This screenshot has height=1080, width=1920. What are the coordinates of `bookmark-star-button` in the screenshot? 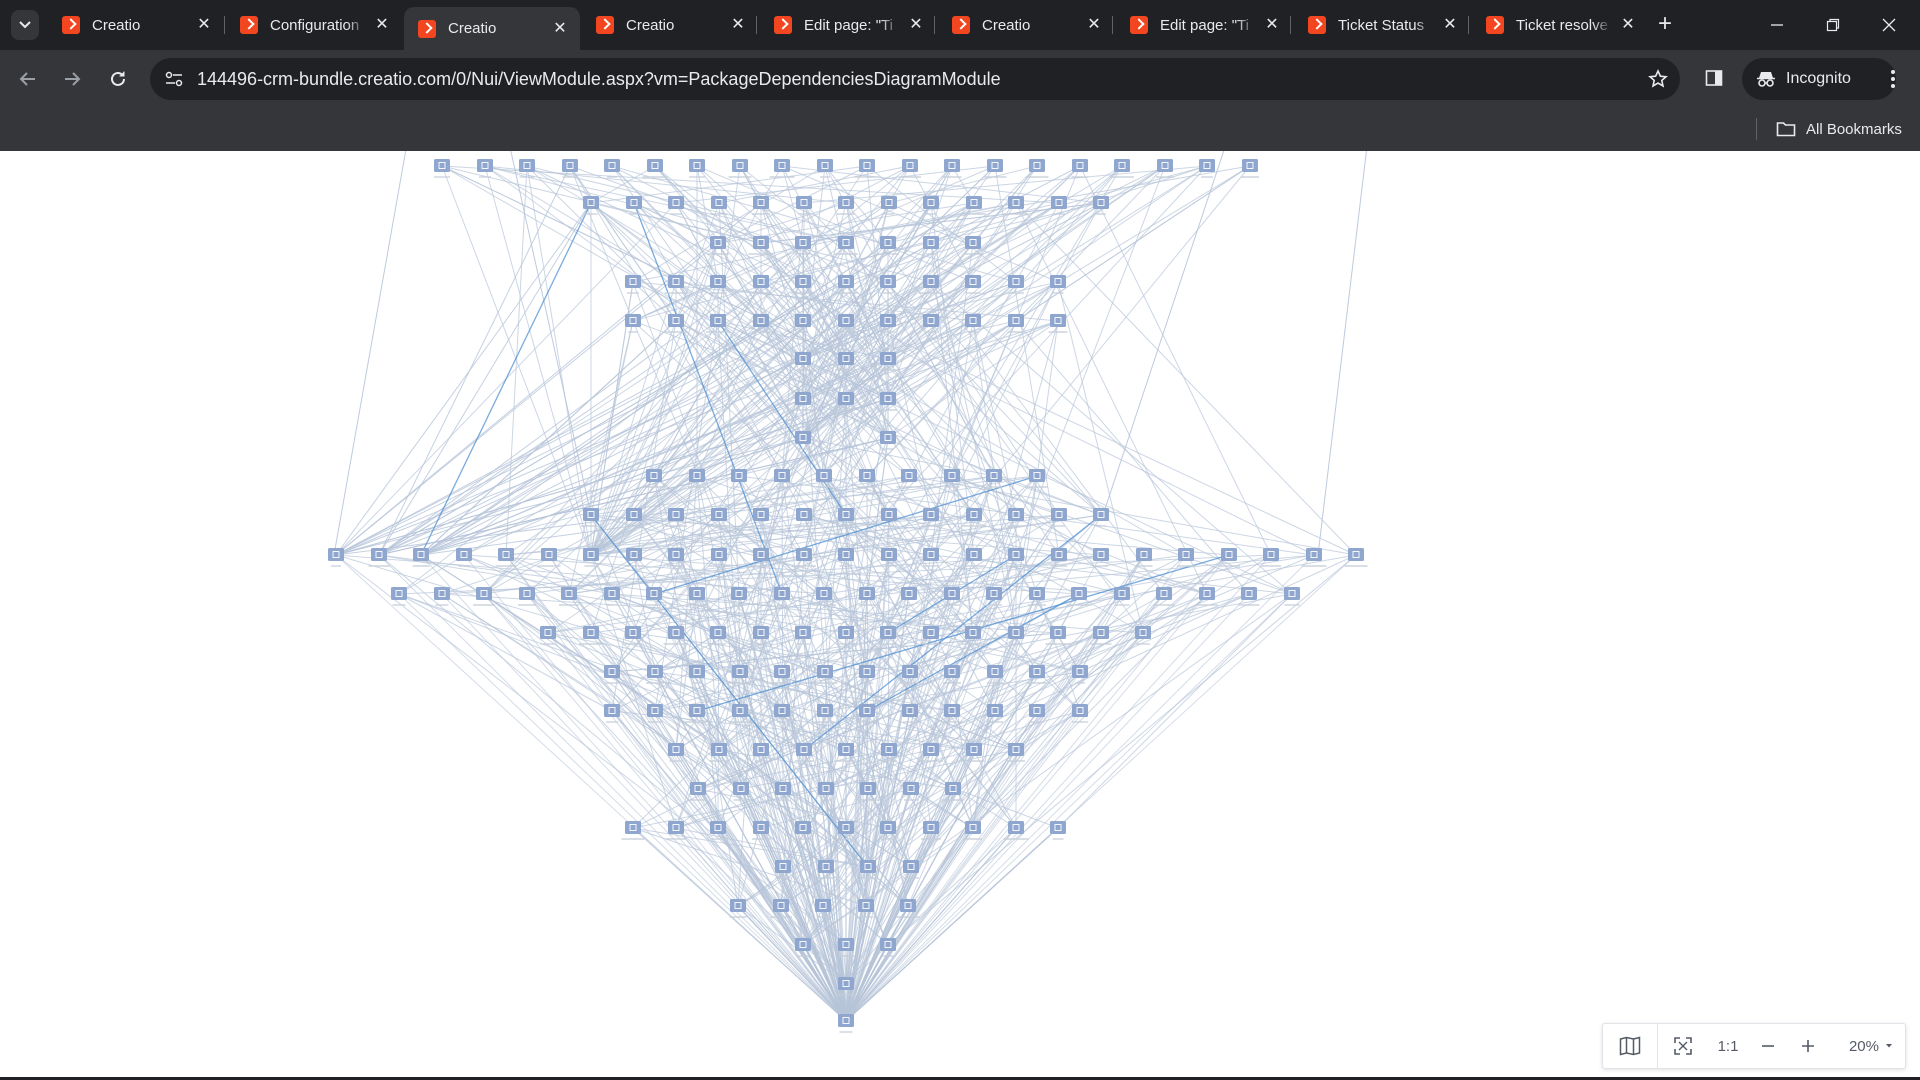 It's located at (1658, 79).